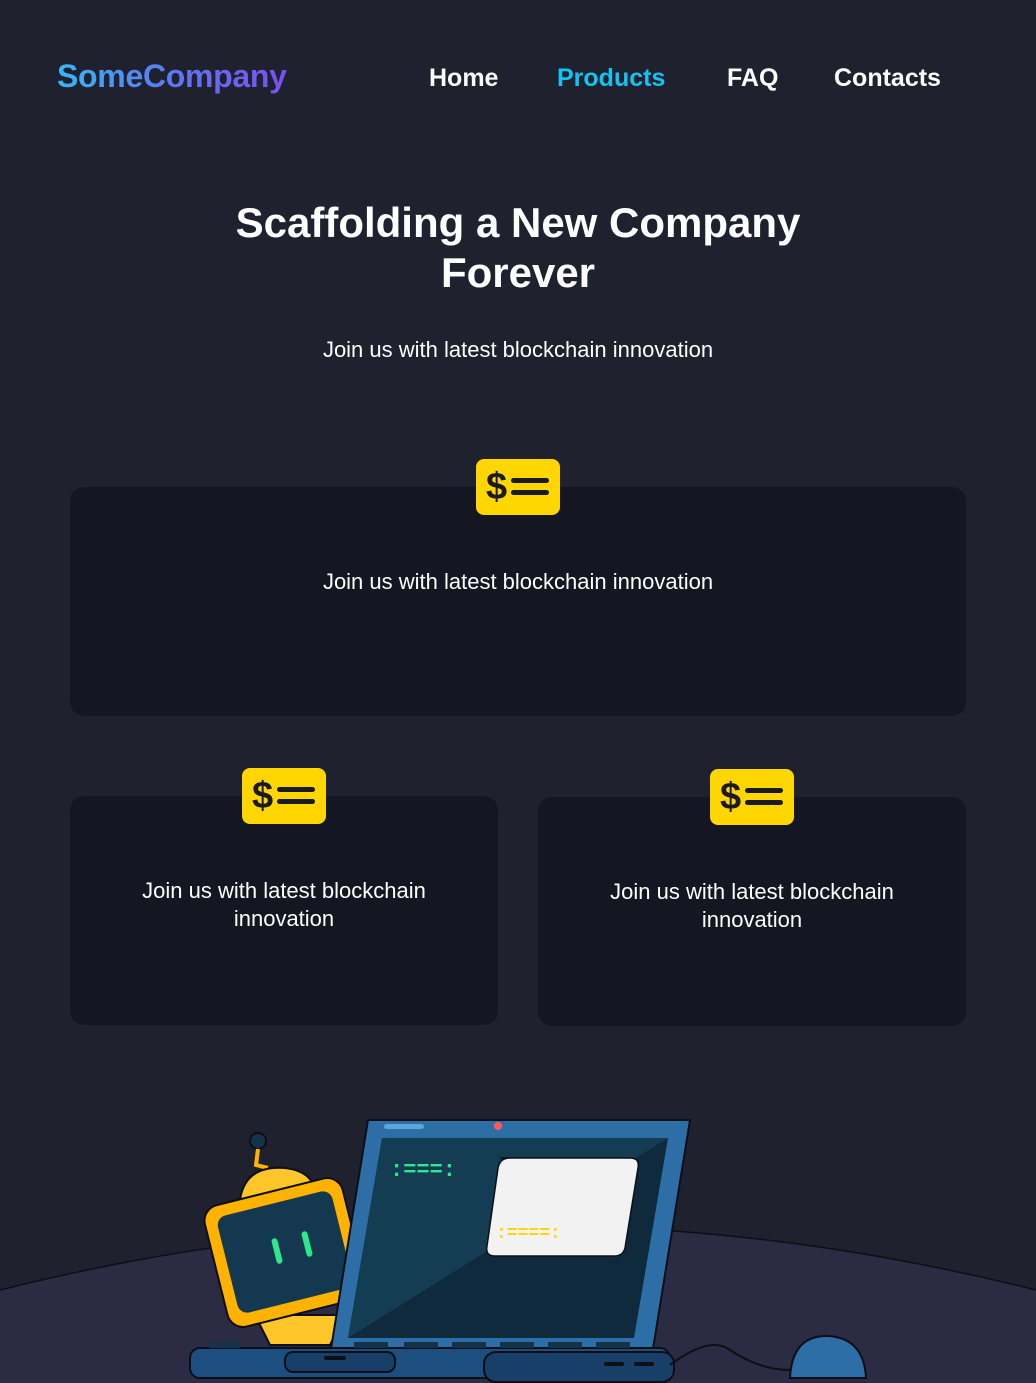  I want to click on feature-badge-1: $, so click(518, 487).